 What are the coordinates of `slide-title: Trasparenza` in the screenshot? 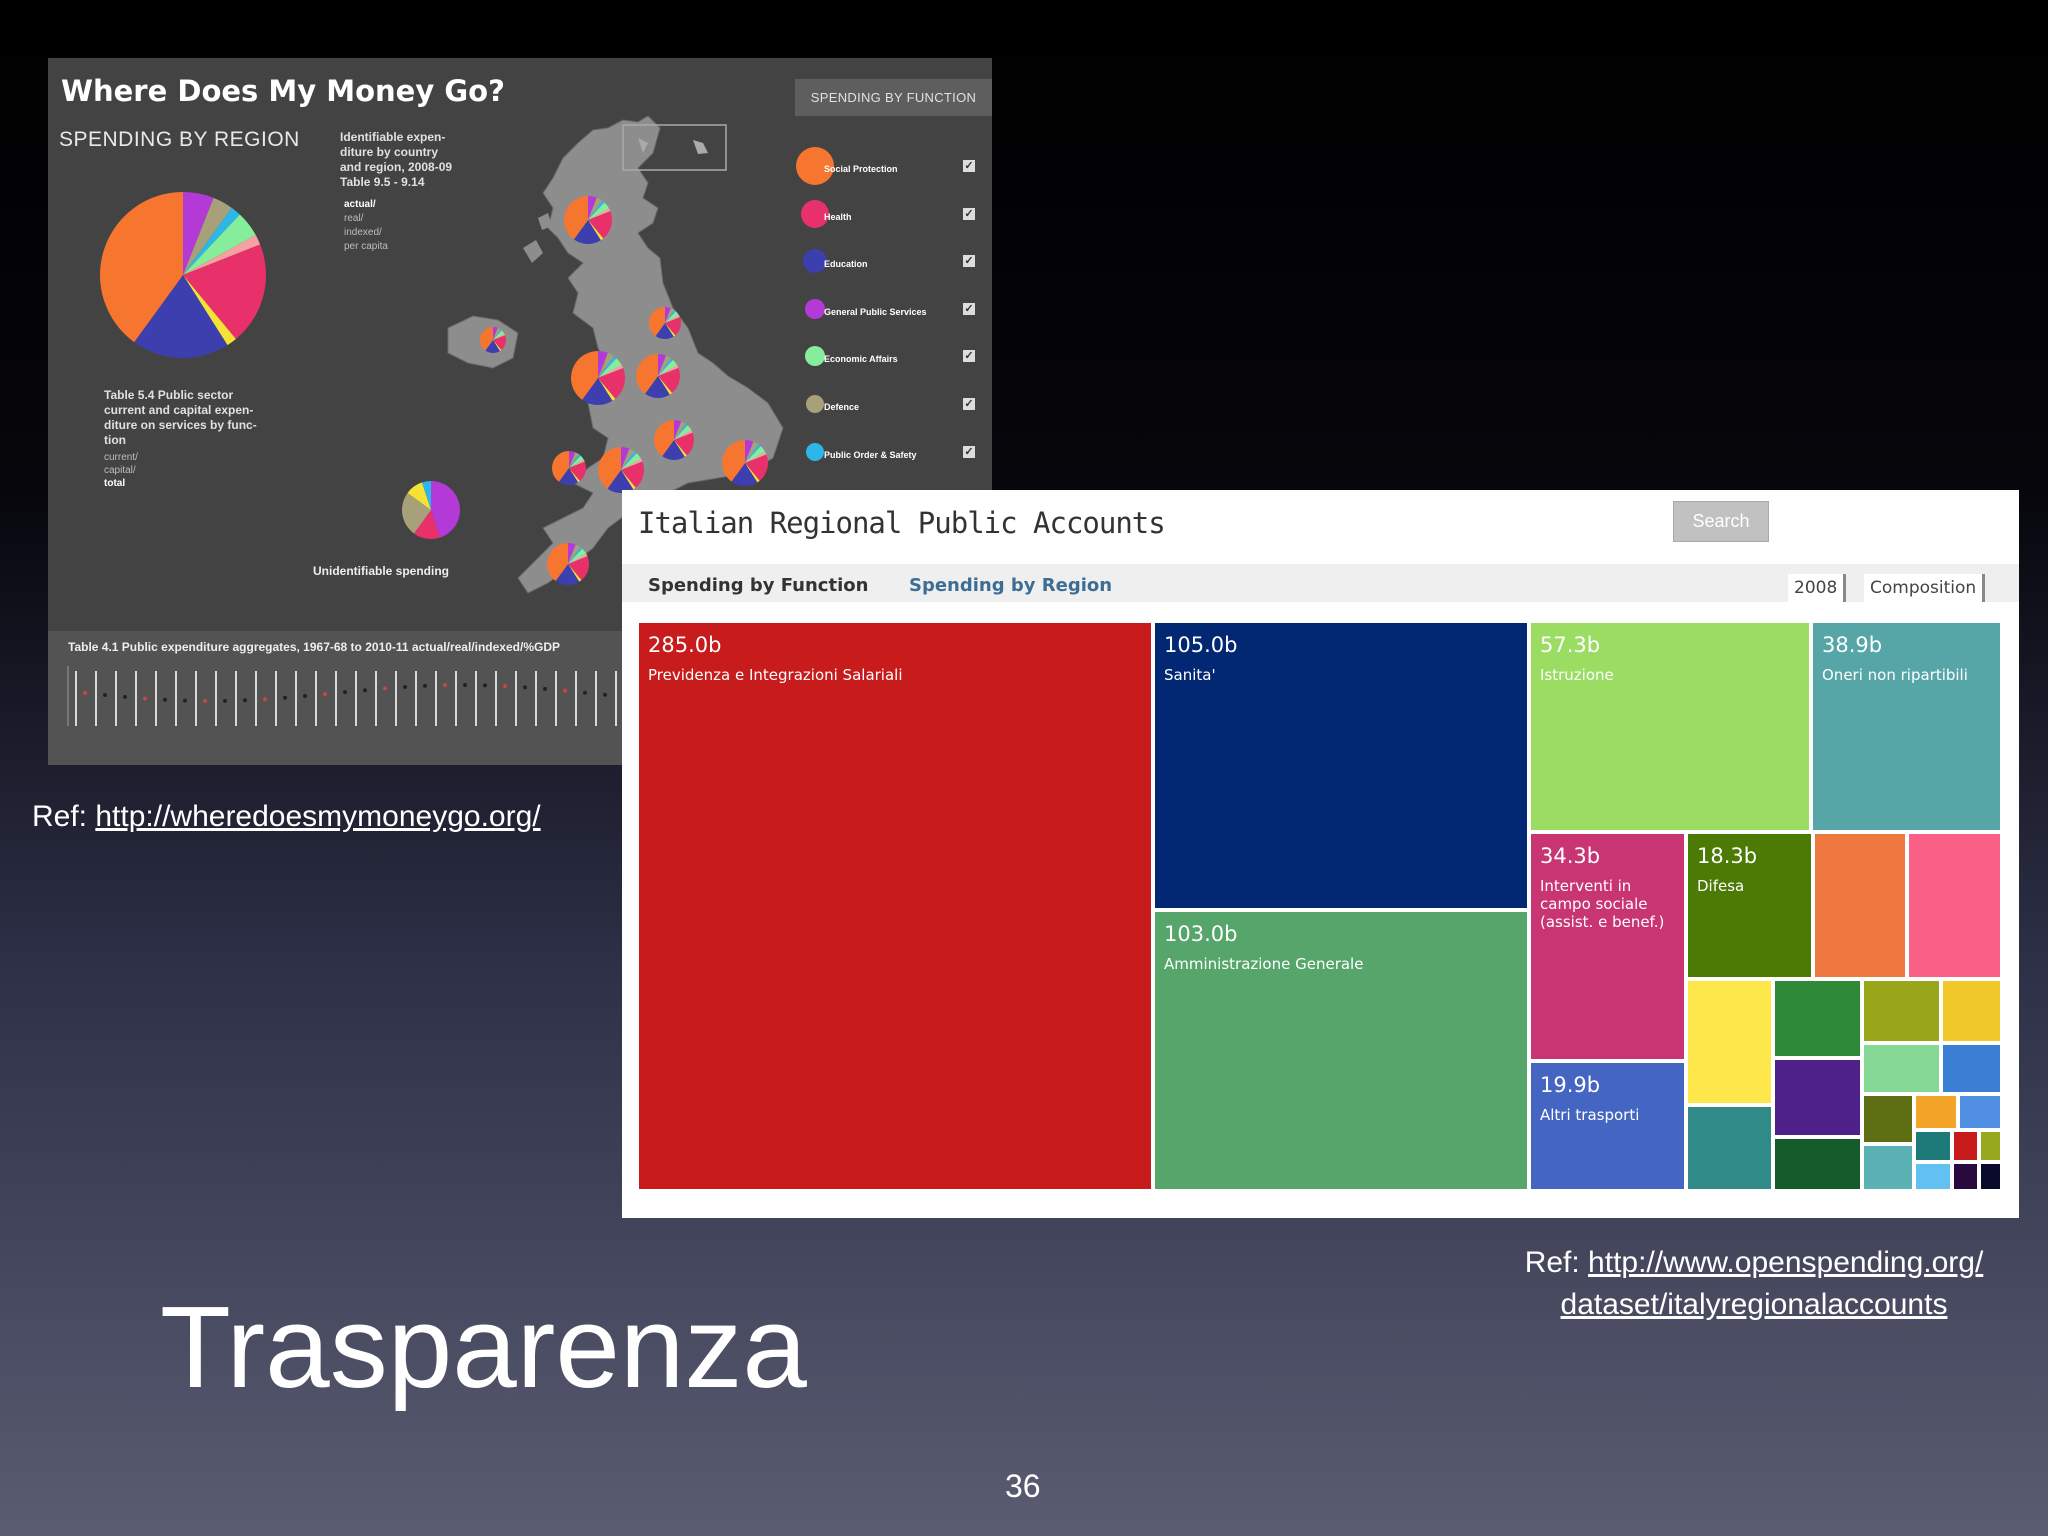 It's located at (483, 1347).